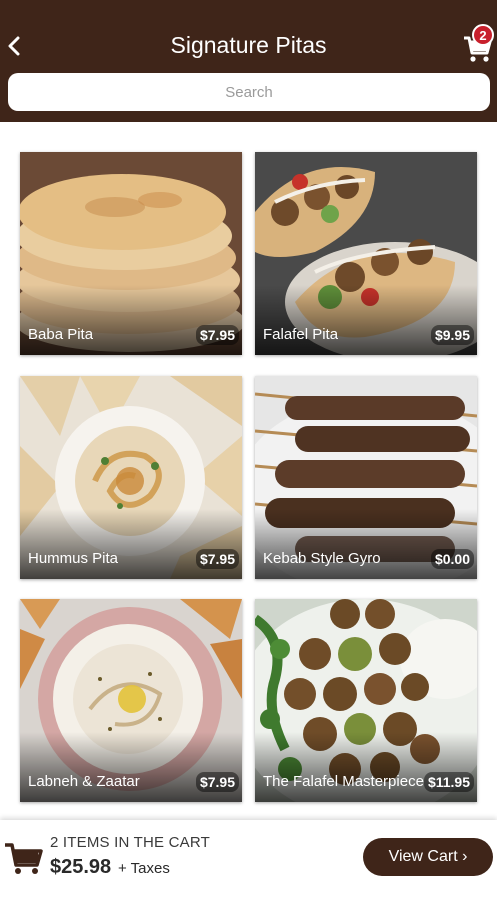 The height and width of the screenshot is (900, 497). I want to click on product-card-falafel-masterpiece: The Falafel Masterpiece $11.95, so click(366, 700).